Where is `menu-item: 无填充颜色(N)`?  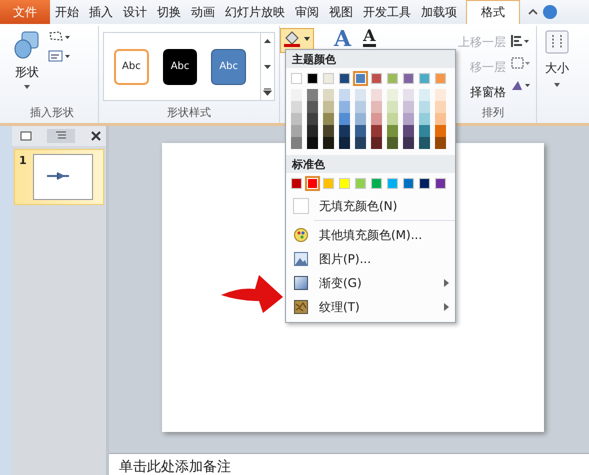
menu-item: 无填充颜色(N) is located at coordinates (370, 206).